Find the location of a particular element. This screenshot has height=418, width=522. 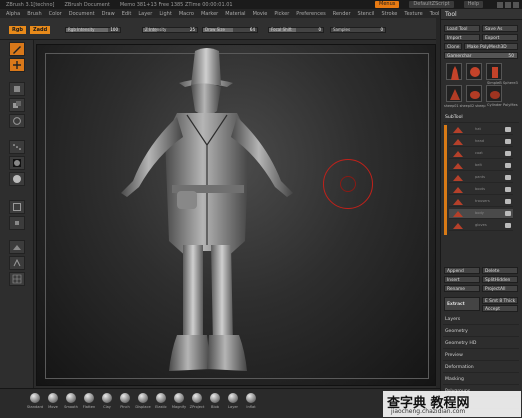

current-tool-slider: Gamerchar 50 is located at coordinates (481, 55).